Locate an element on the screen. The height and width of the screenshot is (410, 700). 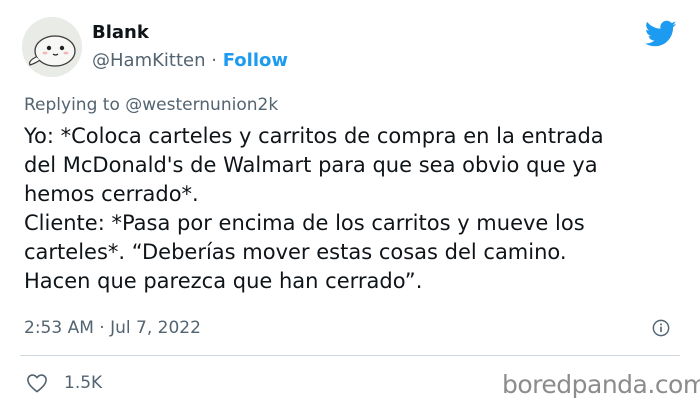
follow-button: Follow is located at coordinates (255, 60).